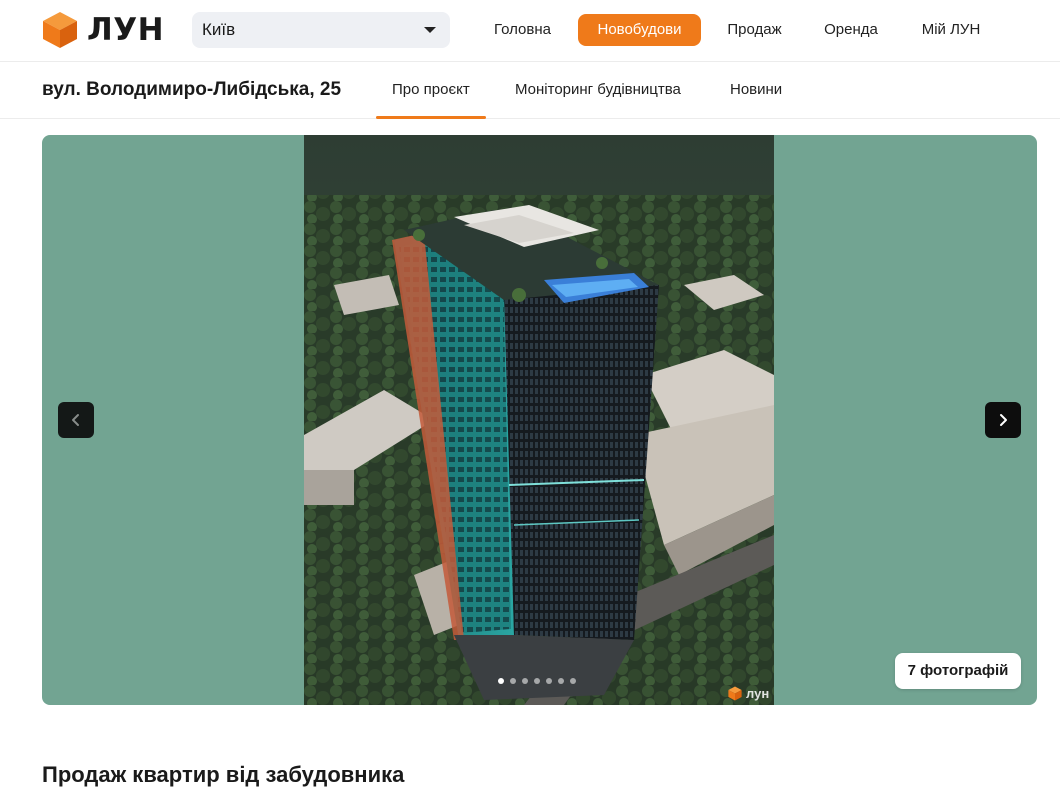 The height and width of the screenshot is (799, 1060). I want to click on tab-about-project: Про проєкт, so click(431, 90).